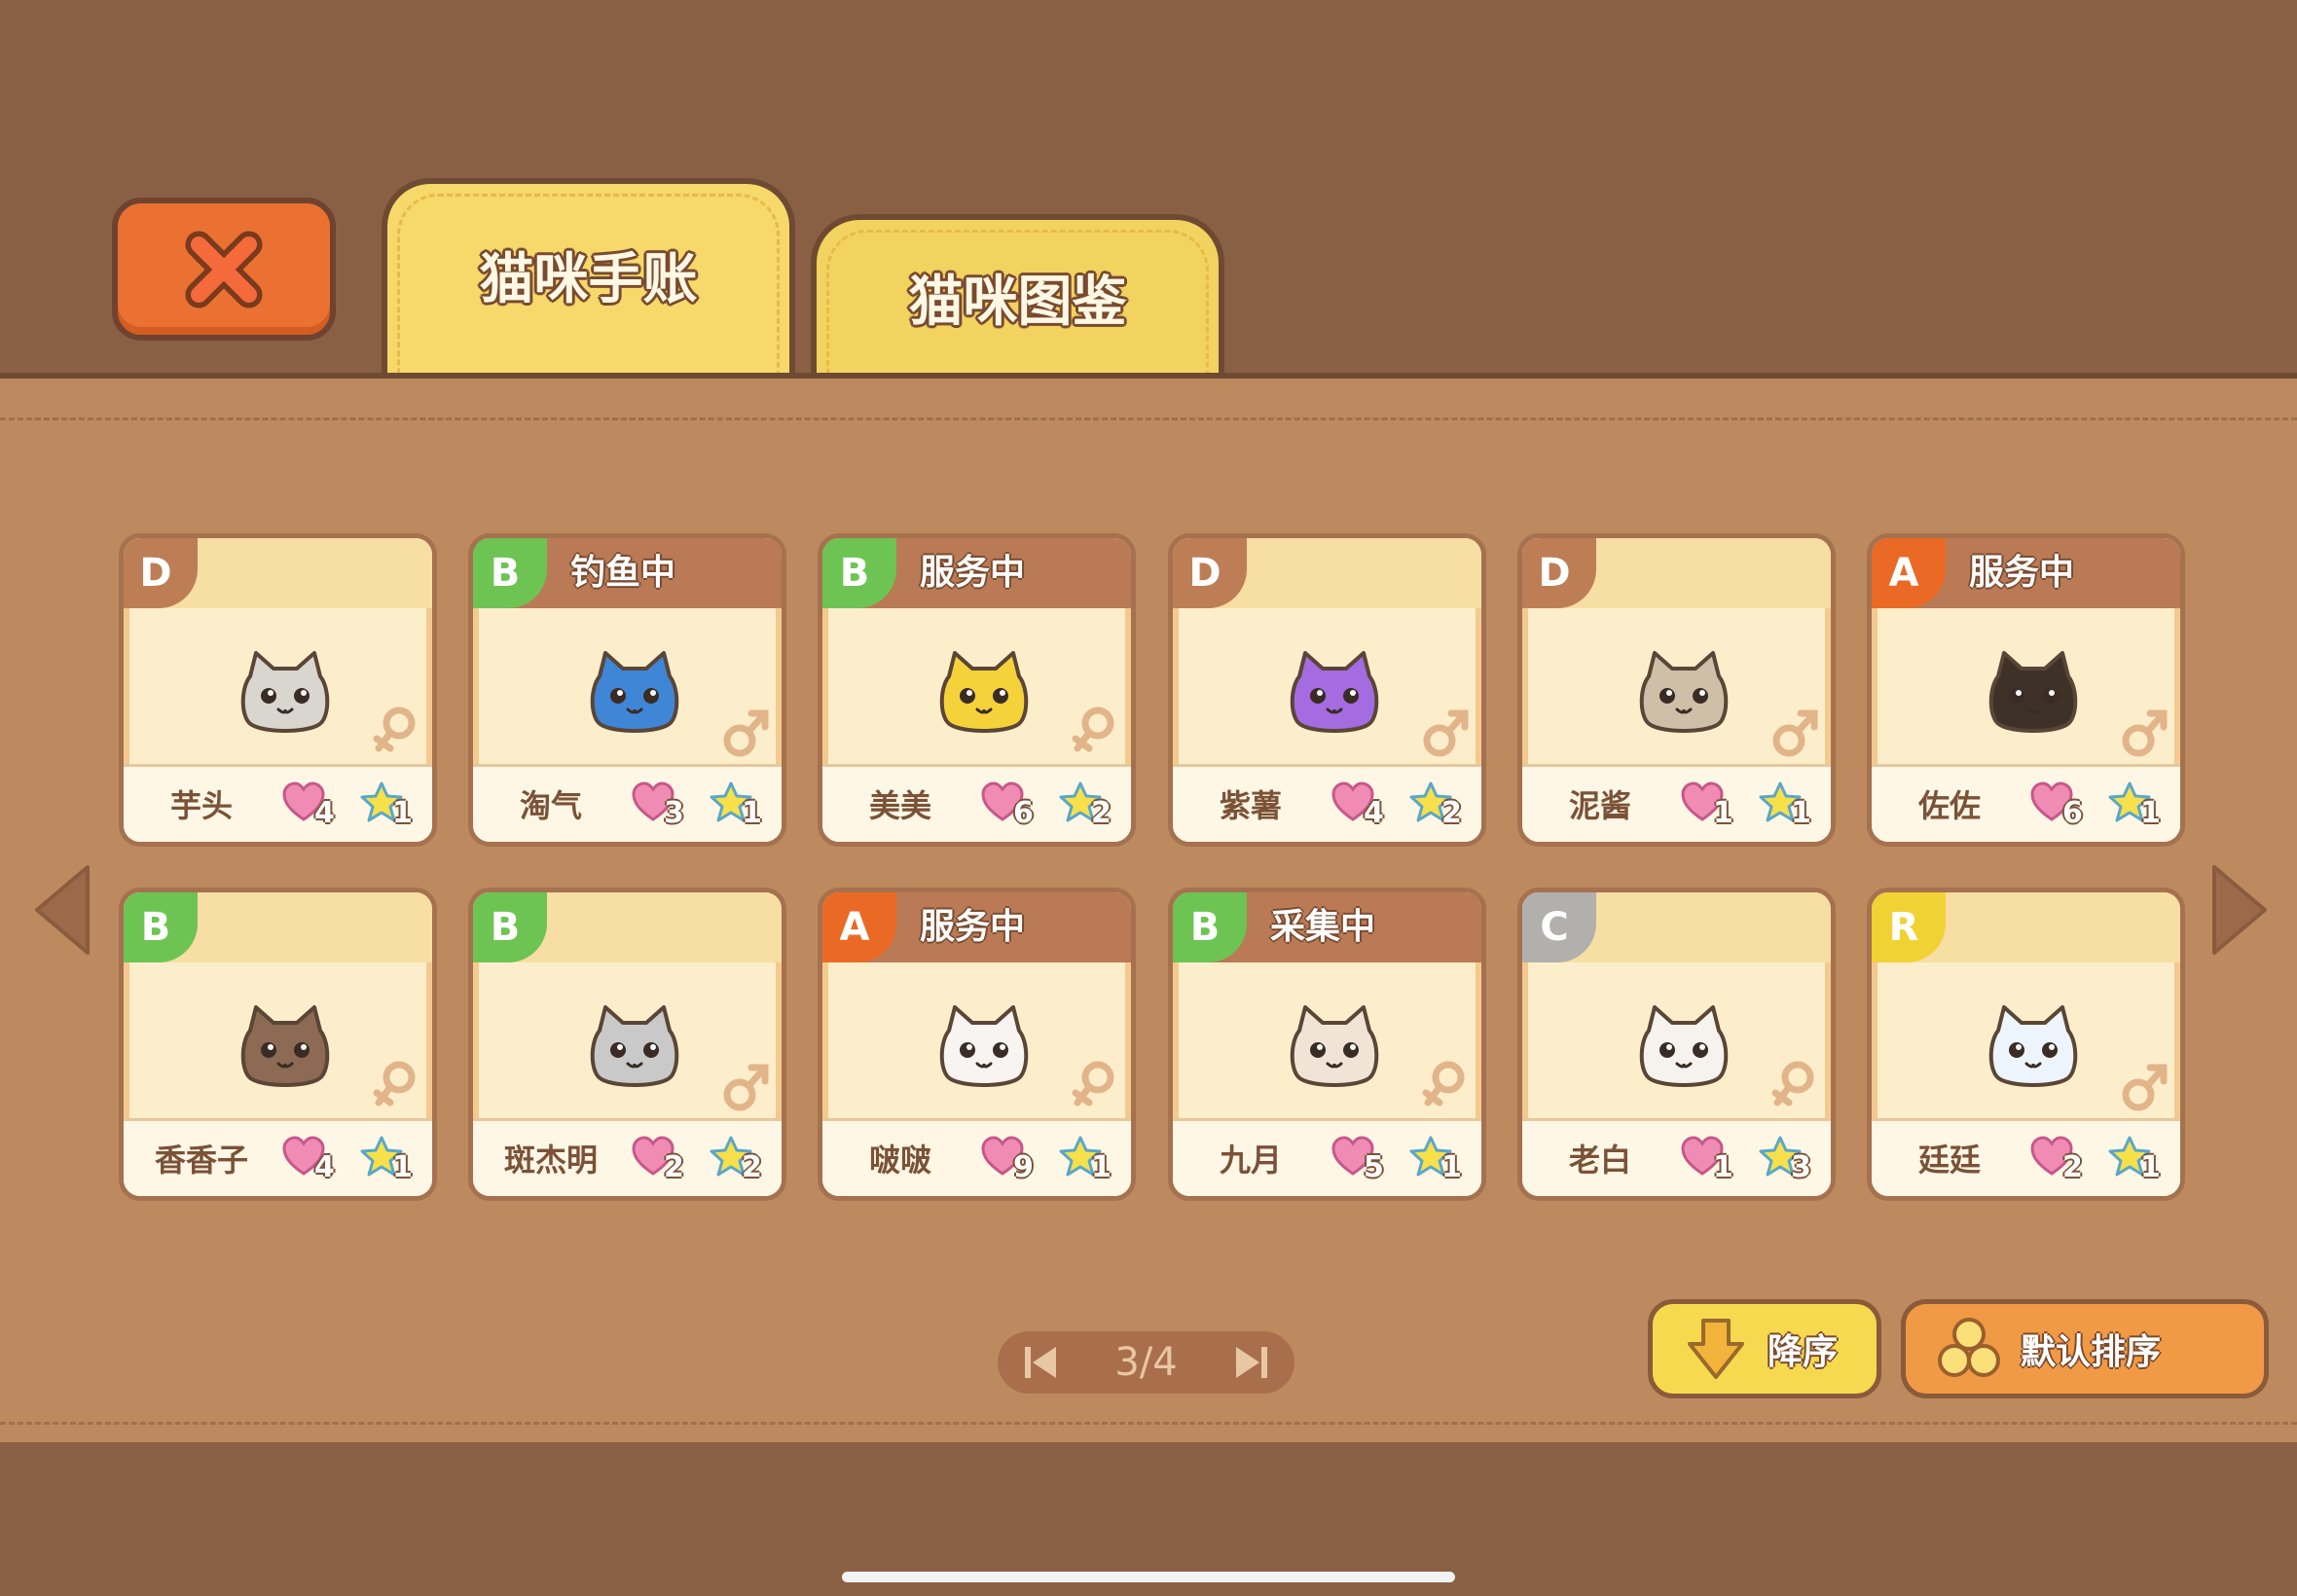 Image resolution: width=2297 pixels, height=1596 pixels. Describe the element at coordinates (1559, 927) in the screenshot. I see `grade-badge: C` at that location.